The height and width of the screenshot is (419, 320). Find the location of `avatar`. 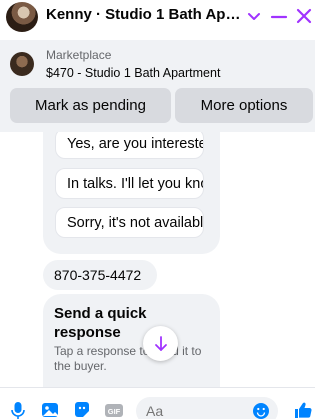

avatar is located at coordinates (22, 17).